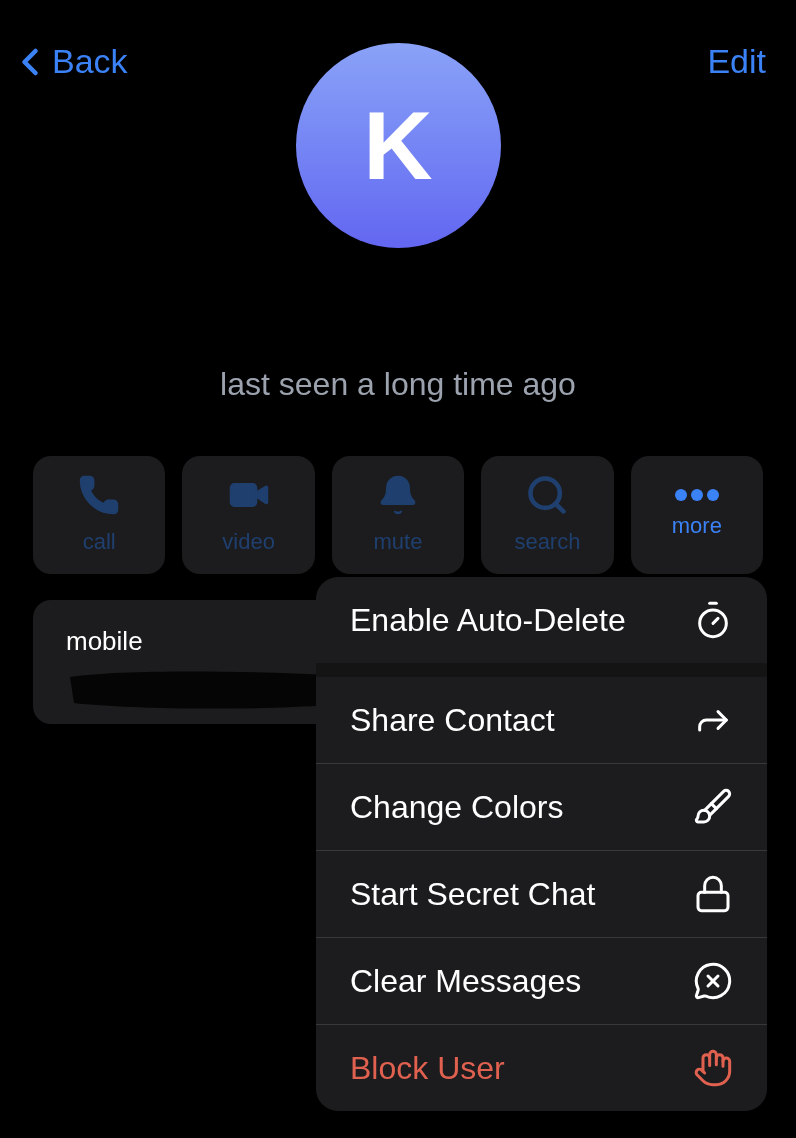 This screenshot has width=796, height=1138. Describe the element at coordinates (72, 61) in the screenshot. I see `back-button: Back` at that location.